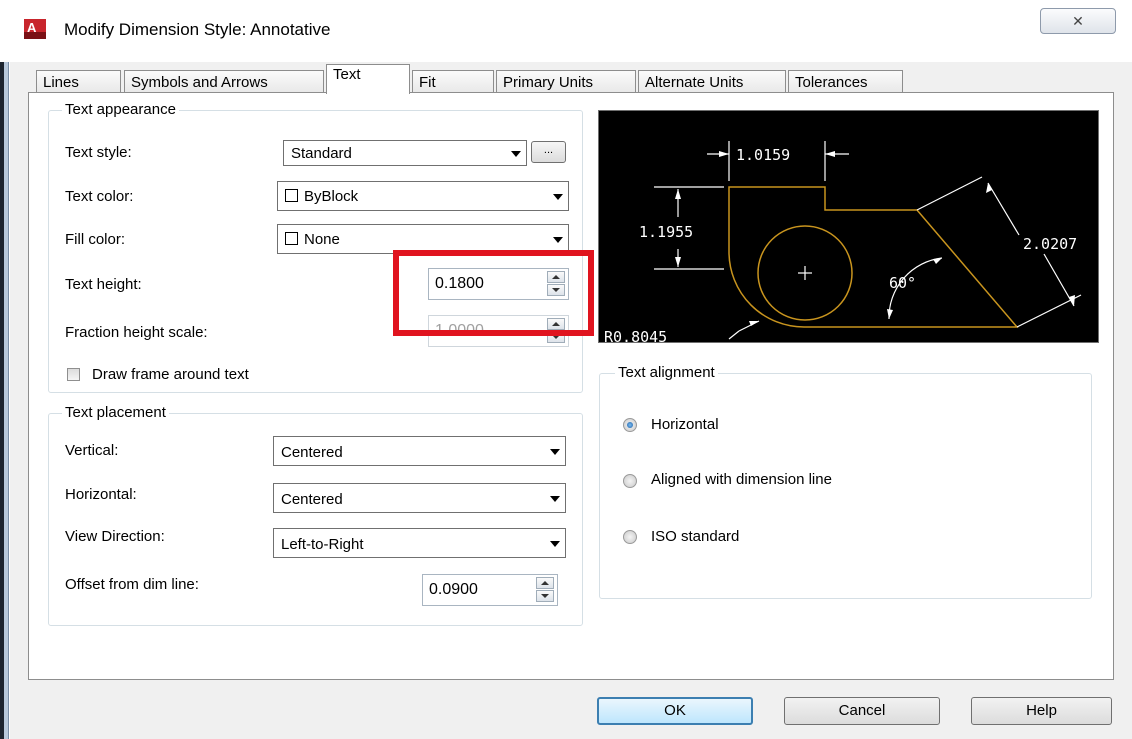  What do you see at coordinates (419, 543) in the screenshot?
I see `view-direction-select: Left-to-Right` at bounding box center [419, 543].